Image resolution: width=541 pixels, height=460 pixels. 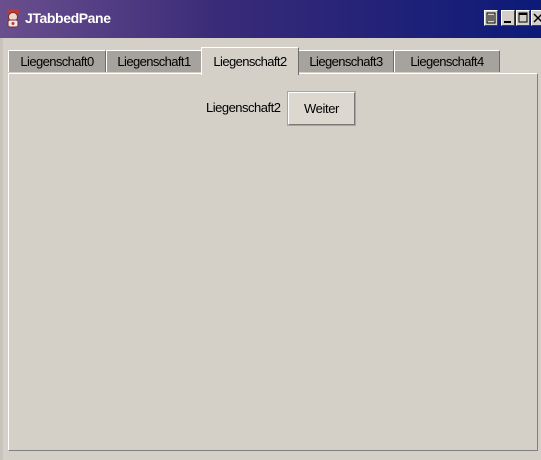 I want to click on tab-label: Liegenschaft3, so click(x=346, y=61).